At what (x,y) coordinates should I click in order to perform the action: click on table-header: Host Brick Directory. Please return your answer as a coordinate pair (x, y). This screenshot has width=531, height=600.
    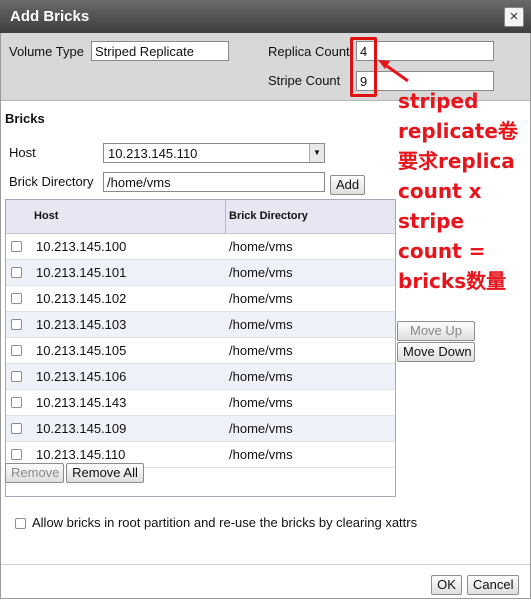
    Looking at the image, I should click on (200, 217).